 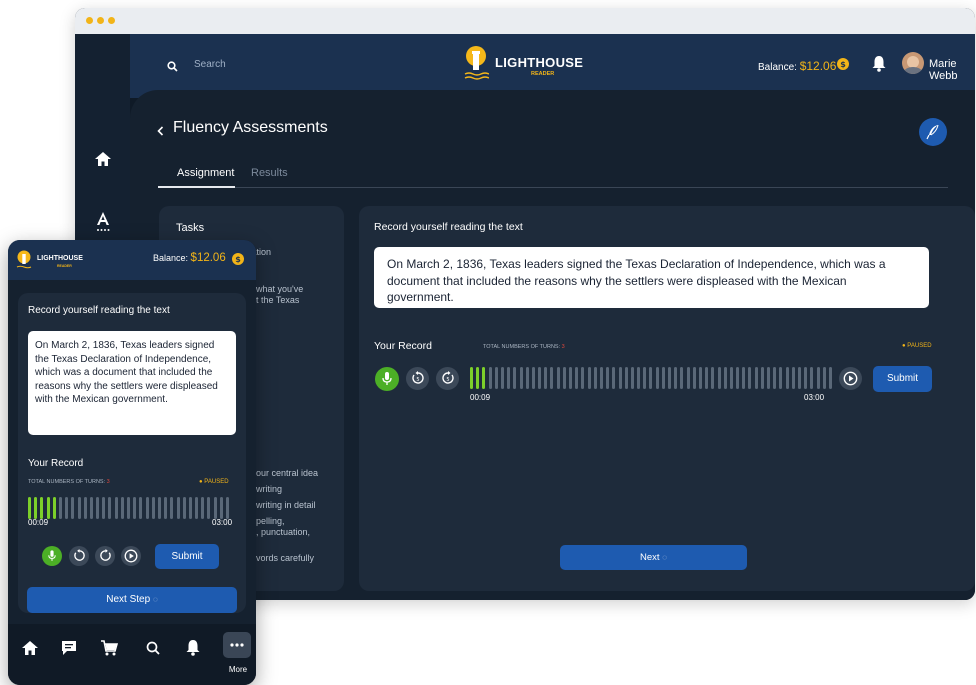 What do you see at coordinates (128, 599) in the screenshot?
I see `next-step-label: Next Step` at bounding box center [128, 599].